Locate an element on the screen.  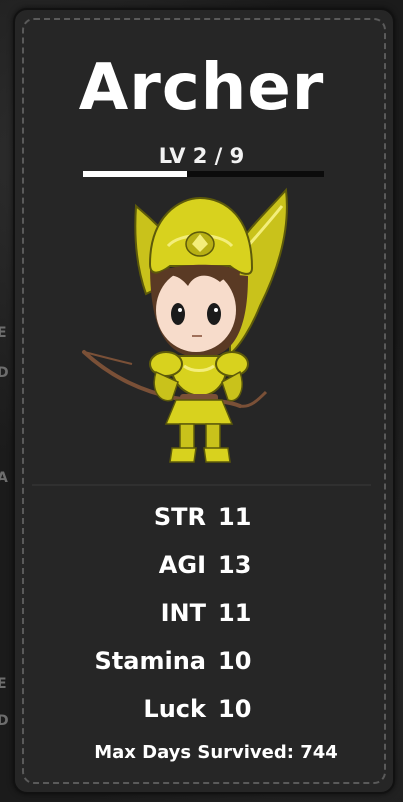
stat-label: Stamina is located at coordinates (150, 661).